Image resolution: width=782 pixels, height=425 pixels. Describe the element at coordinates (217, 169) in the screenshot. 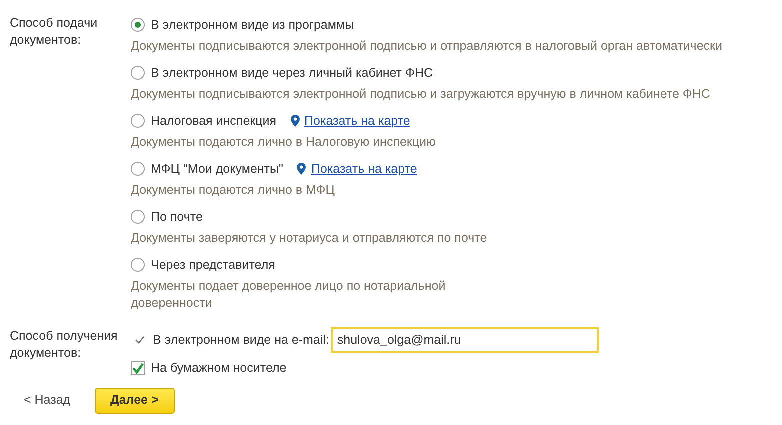

I see `option-label: МФЦ "Мои документы"` at that location.